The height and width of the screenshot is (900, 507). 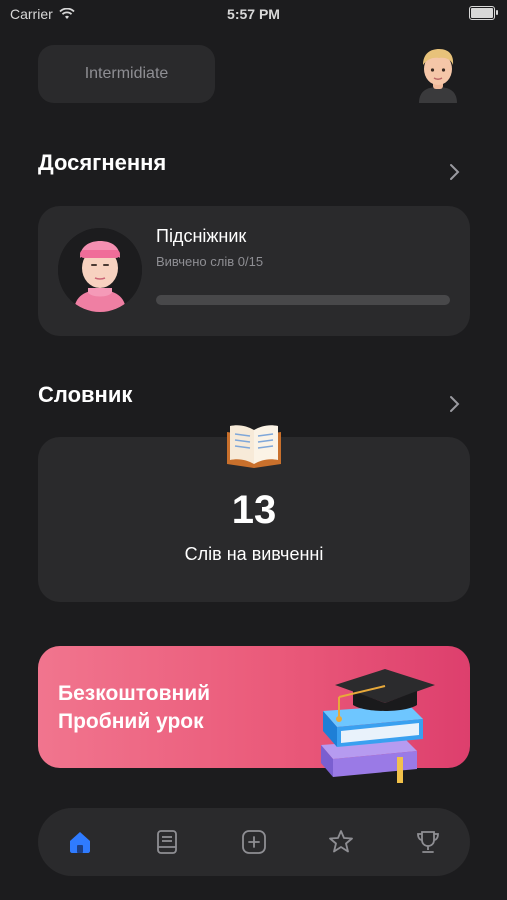 I want to click on add-square-icon, so click(x=254, y=842).